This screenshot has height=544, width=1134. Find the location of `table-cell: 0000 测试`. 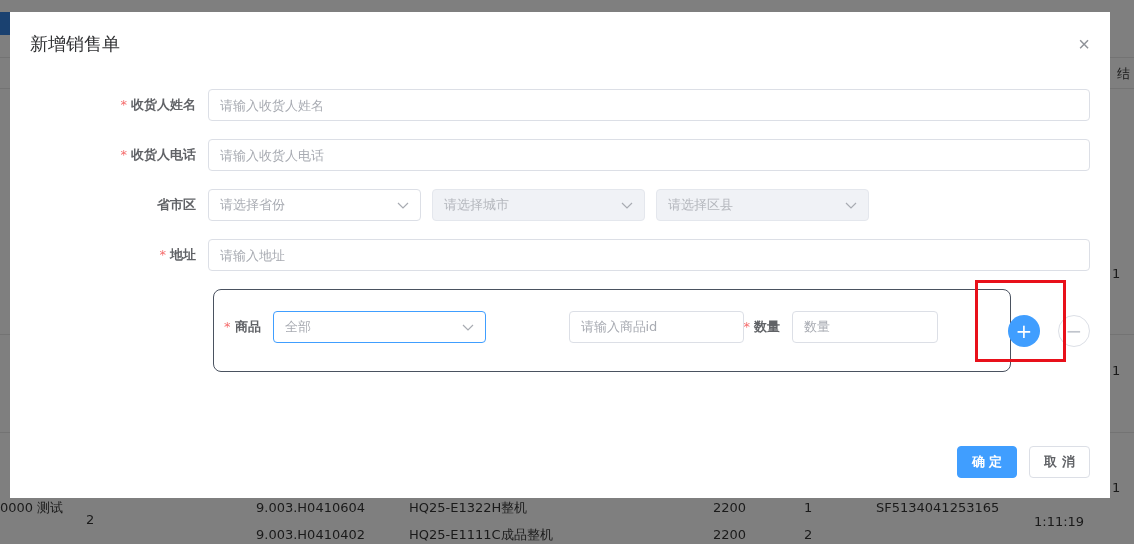

table-cell: 0000 测试 is located at coordinates (32, 507).